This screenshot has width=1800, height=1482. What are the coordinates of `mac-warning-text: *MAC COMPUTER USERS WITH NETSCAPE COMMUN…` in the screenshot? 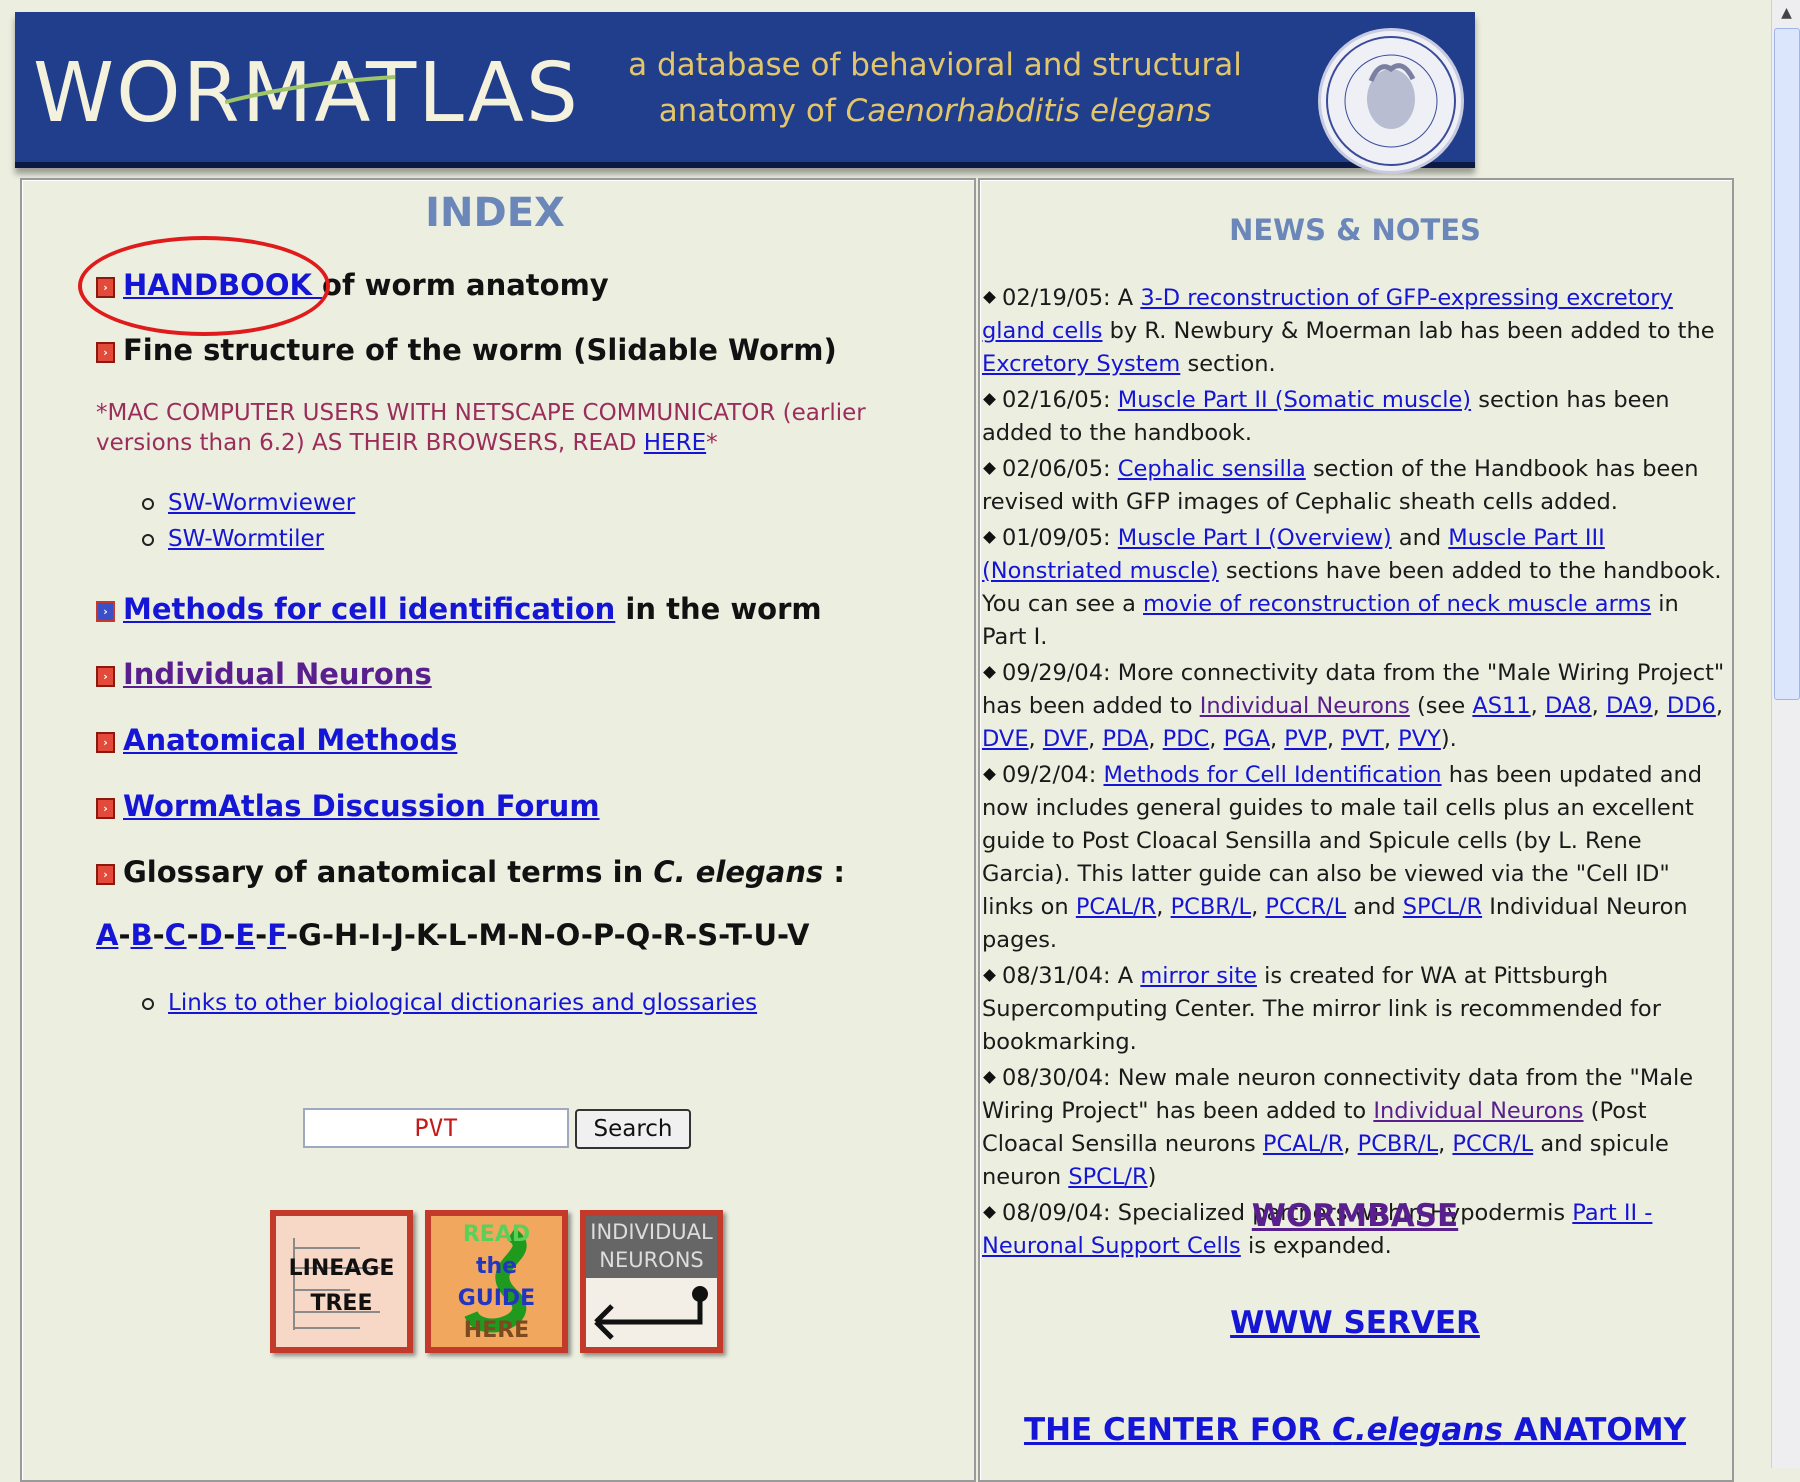 It's located at (481, 428).